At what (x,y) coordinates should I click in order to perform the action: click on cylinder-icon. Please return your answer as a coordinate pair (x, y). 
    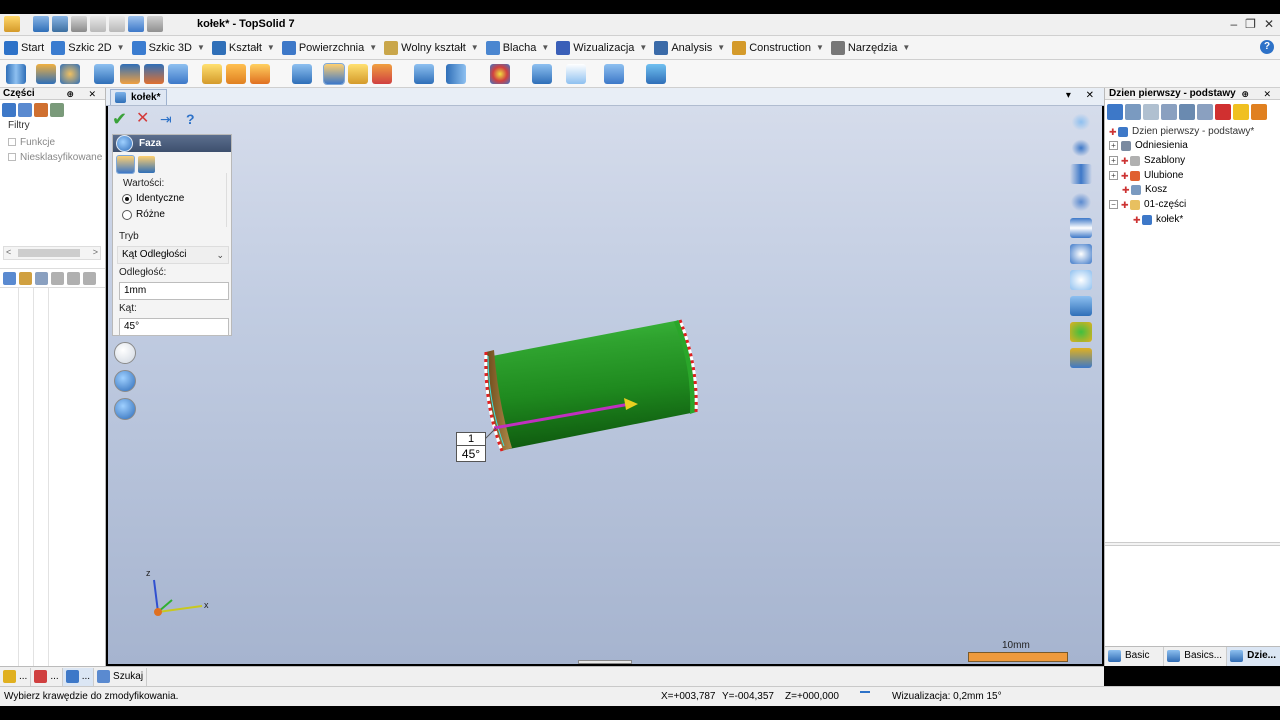
    Looking at the image, I should click on (16, 74).